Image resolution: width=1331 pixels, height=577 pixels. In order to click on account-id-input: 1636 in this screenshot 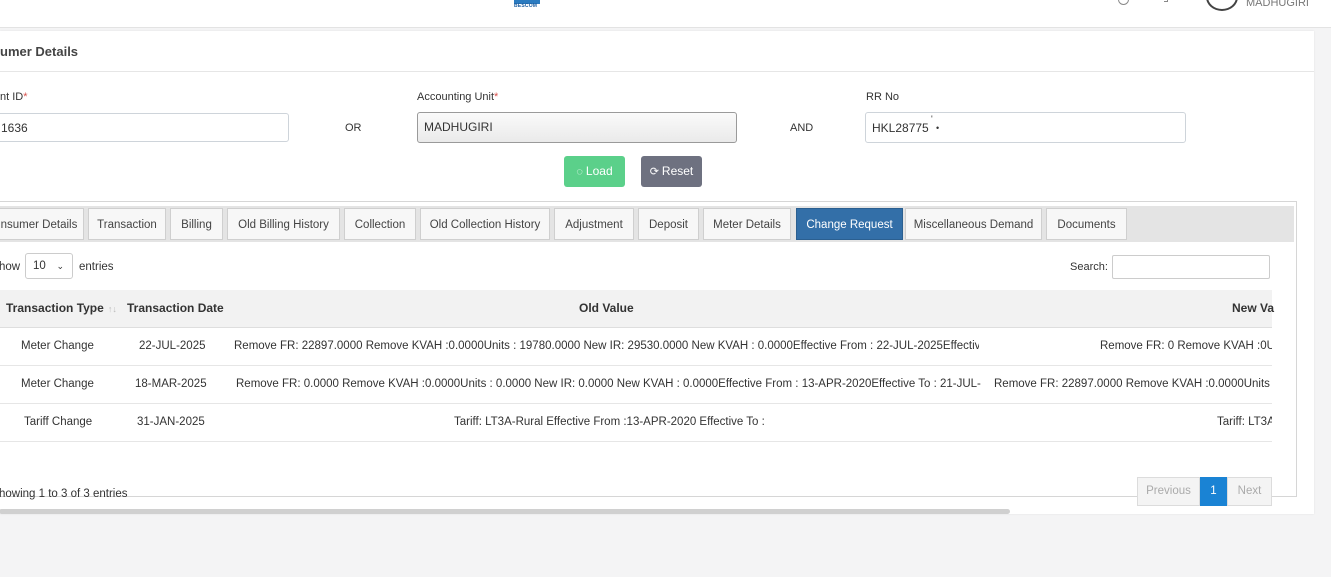, I will do `click(144, 127)`.